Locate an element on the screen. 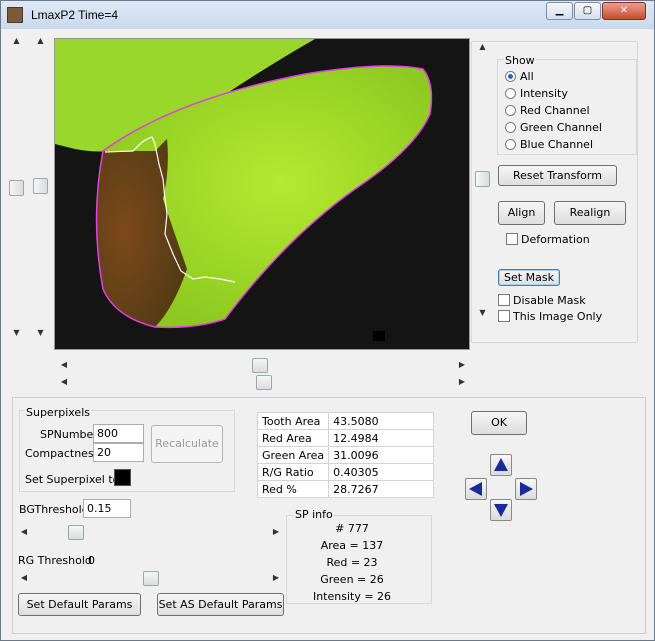 The image size is (655, 641). sp-info-green: Green = 26 is located at coordinates (352, 579).